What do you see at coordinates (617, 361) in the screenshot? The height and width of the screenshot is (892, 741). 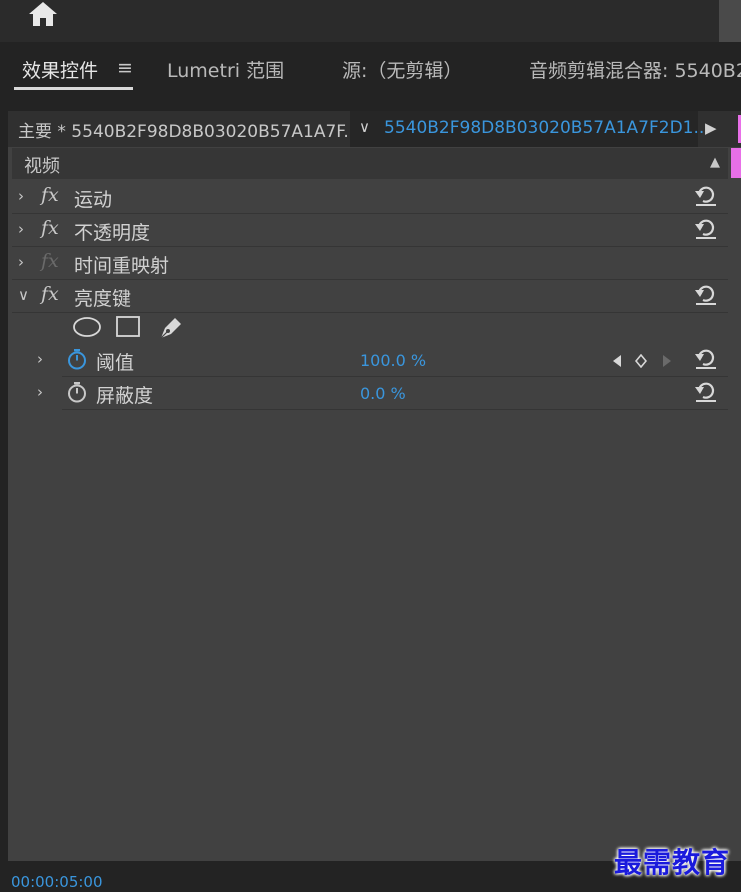 I see `prev-keyframe-icon` at bounding box center [617, 361].